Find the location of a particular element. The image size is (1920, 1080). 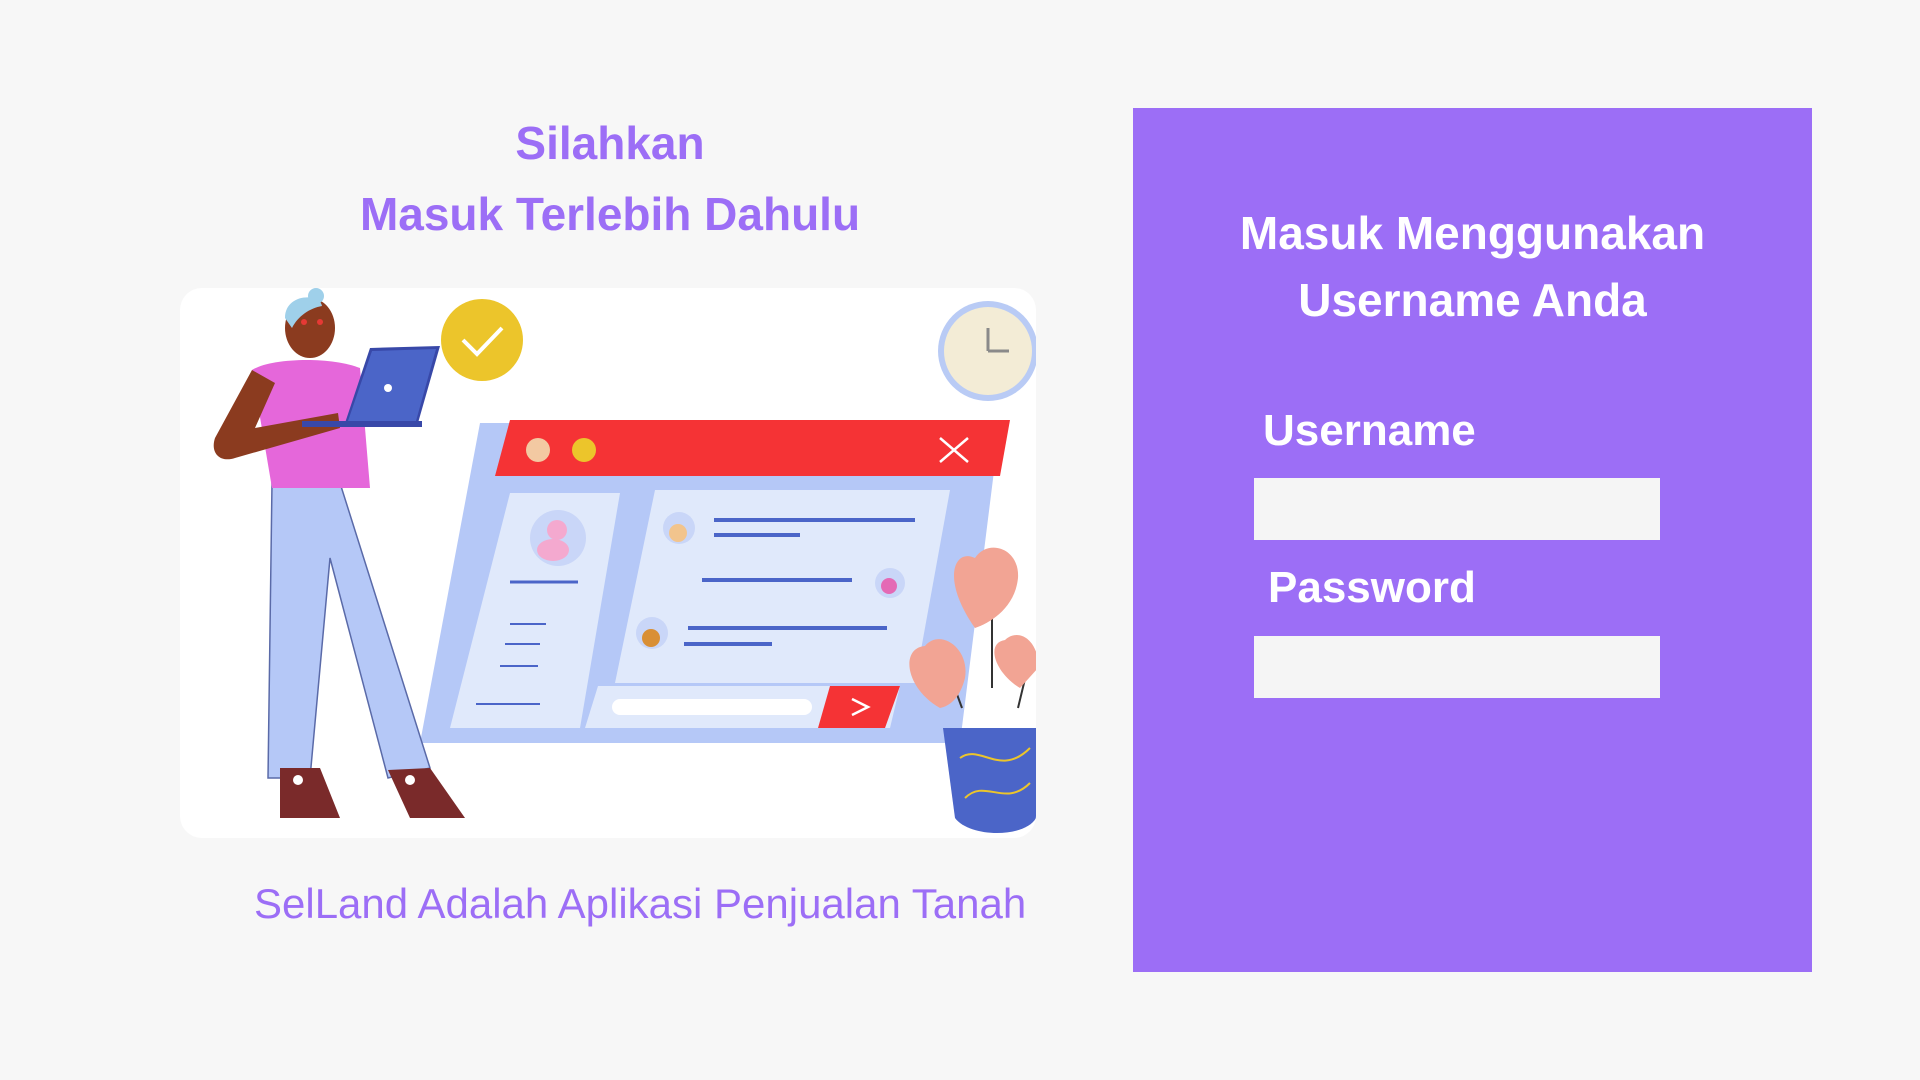

username-label: Username is located at coordinates (1369, 430).